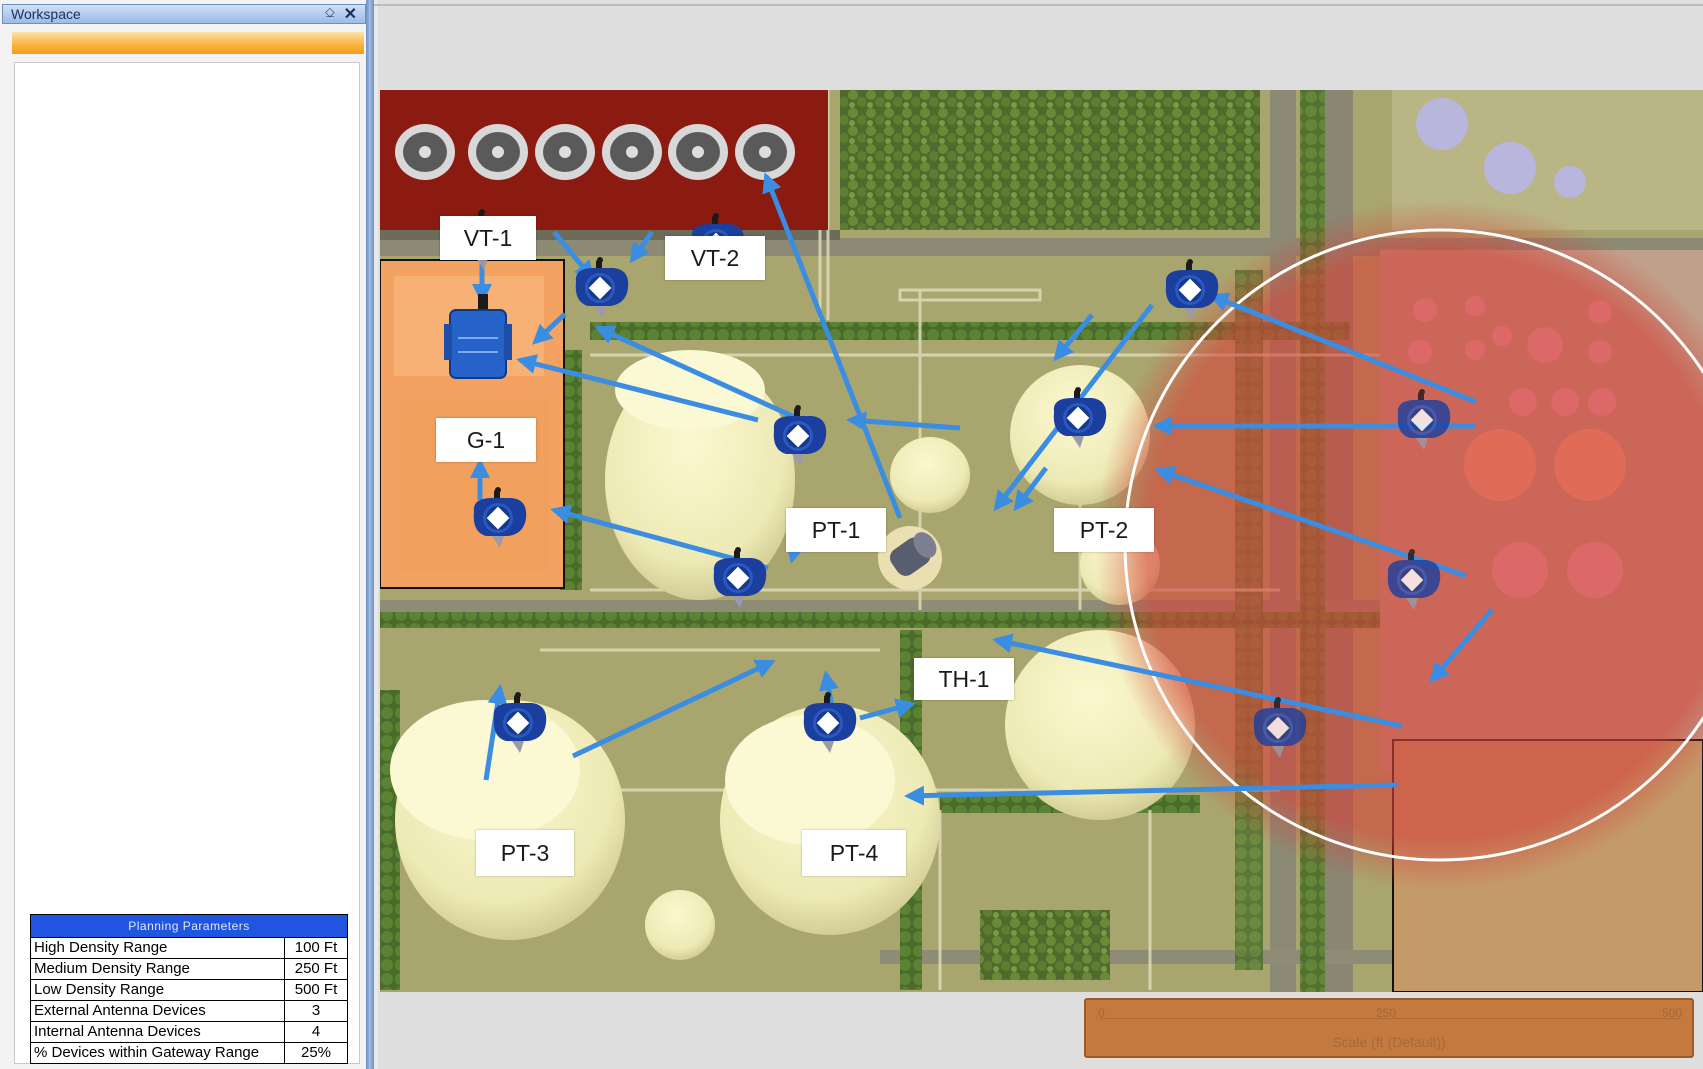 The width and height of the screenshot is (1703, 1069). Describe the element at coordinates (836, 530) in the screenshot. I see `tag-pt1: PT-1` at that location.